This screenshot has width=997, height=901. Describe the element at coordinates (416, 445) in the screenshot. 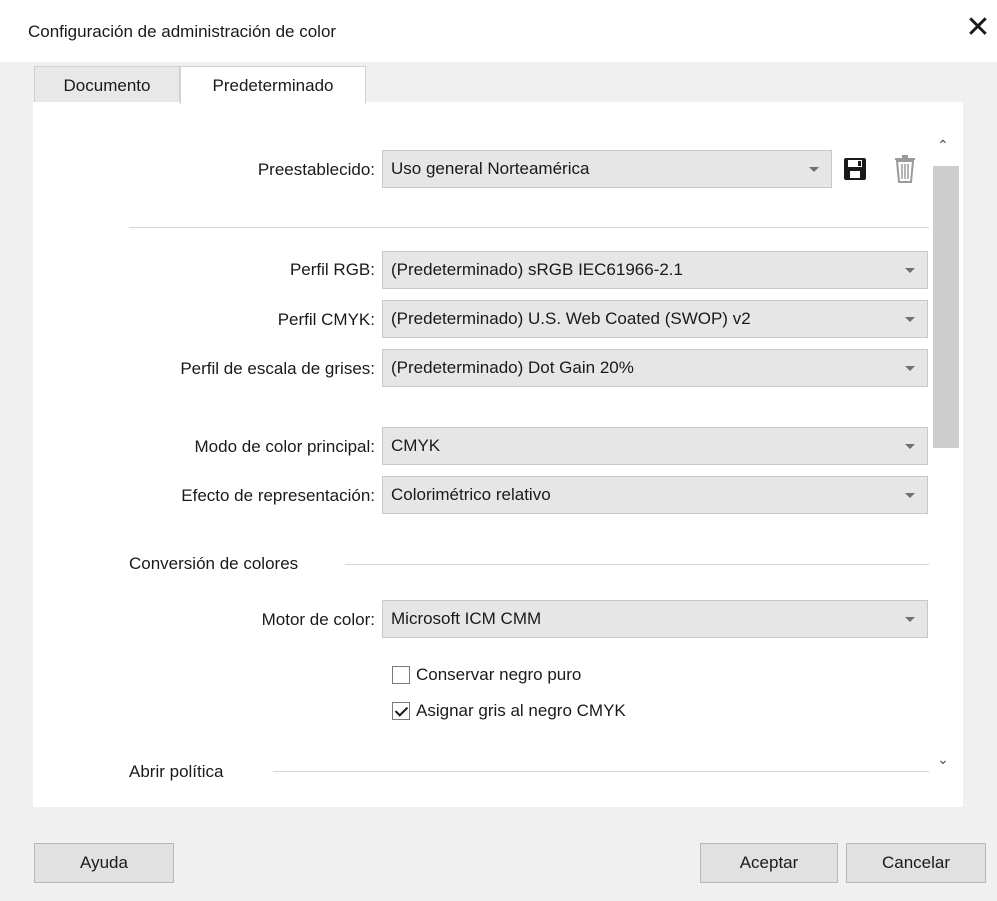

I see `color-mode-value: CMYK` at that location.